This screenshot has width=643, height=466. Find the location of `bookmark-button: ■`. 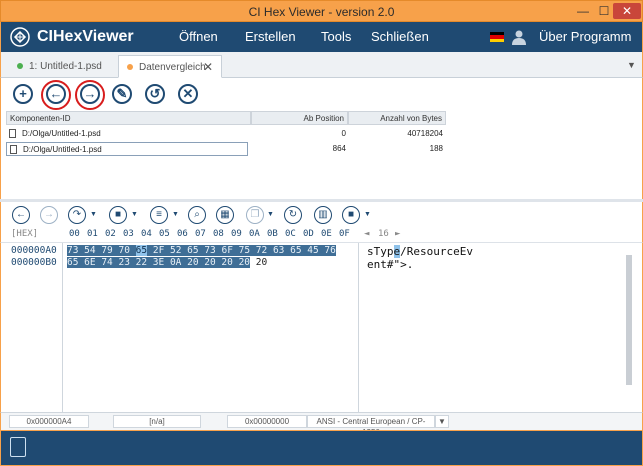

bookmark-button: ■ is located at coordinates (118, 215).